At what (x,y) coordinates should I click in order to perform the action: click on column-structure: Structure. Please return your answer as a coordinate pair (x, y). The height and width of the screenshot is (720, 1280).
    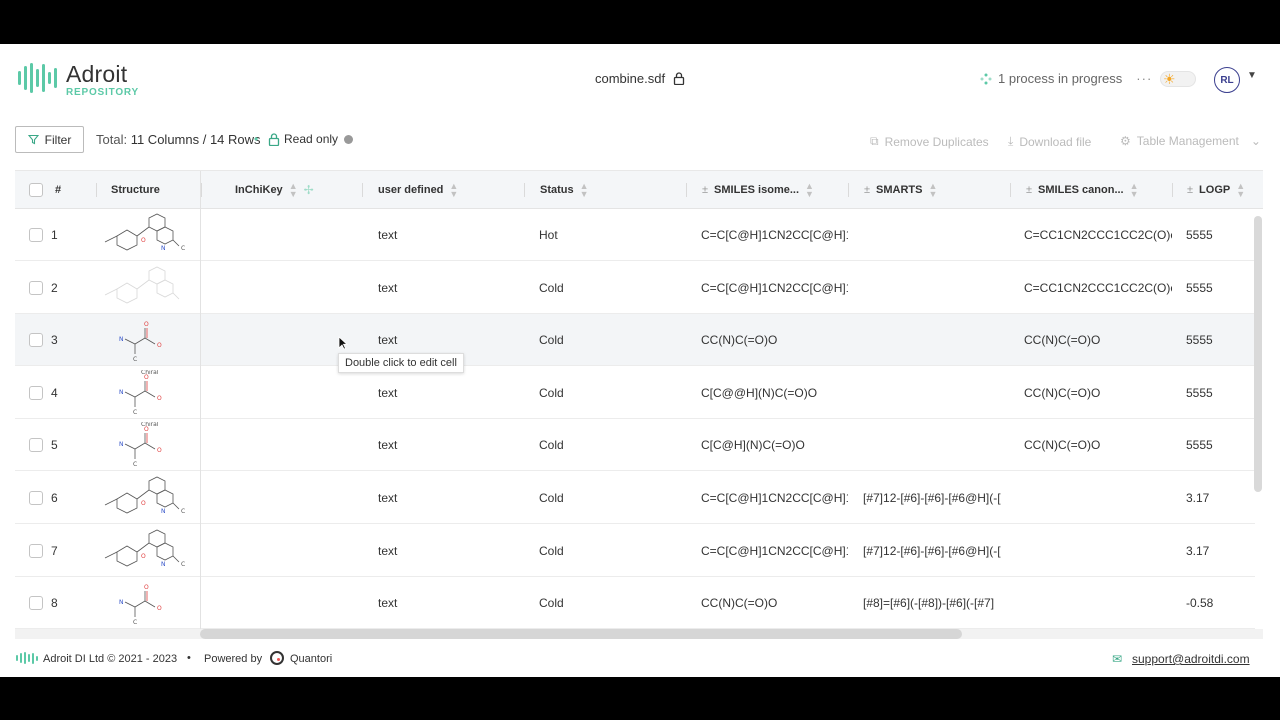
    Looking at the image, I should click on (135, 190).